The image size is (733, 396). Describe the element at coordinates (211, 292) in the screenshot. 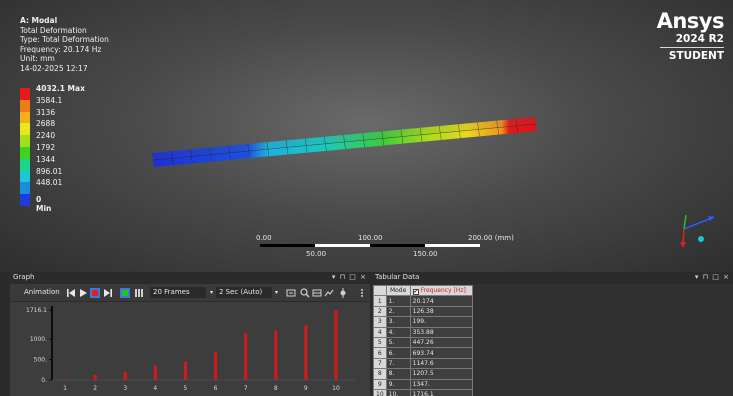

I see `frames-dropdown-chevron-icon: ▾` at that location.